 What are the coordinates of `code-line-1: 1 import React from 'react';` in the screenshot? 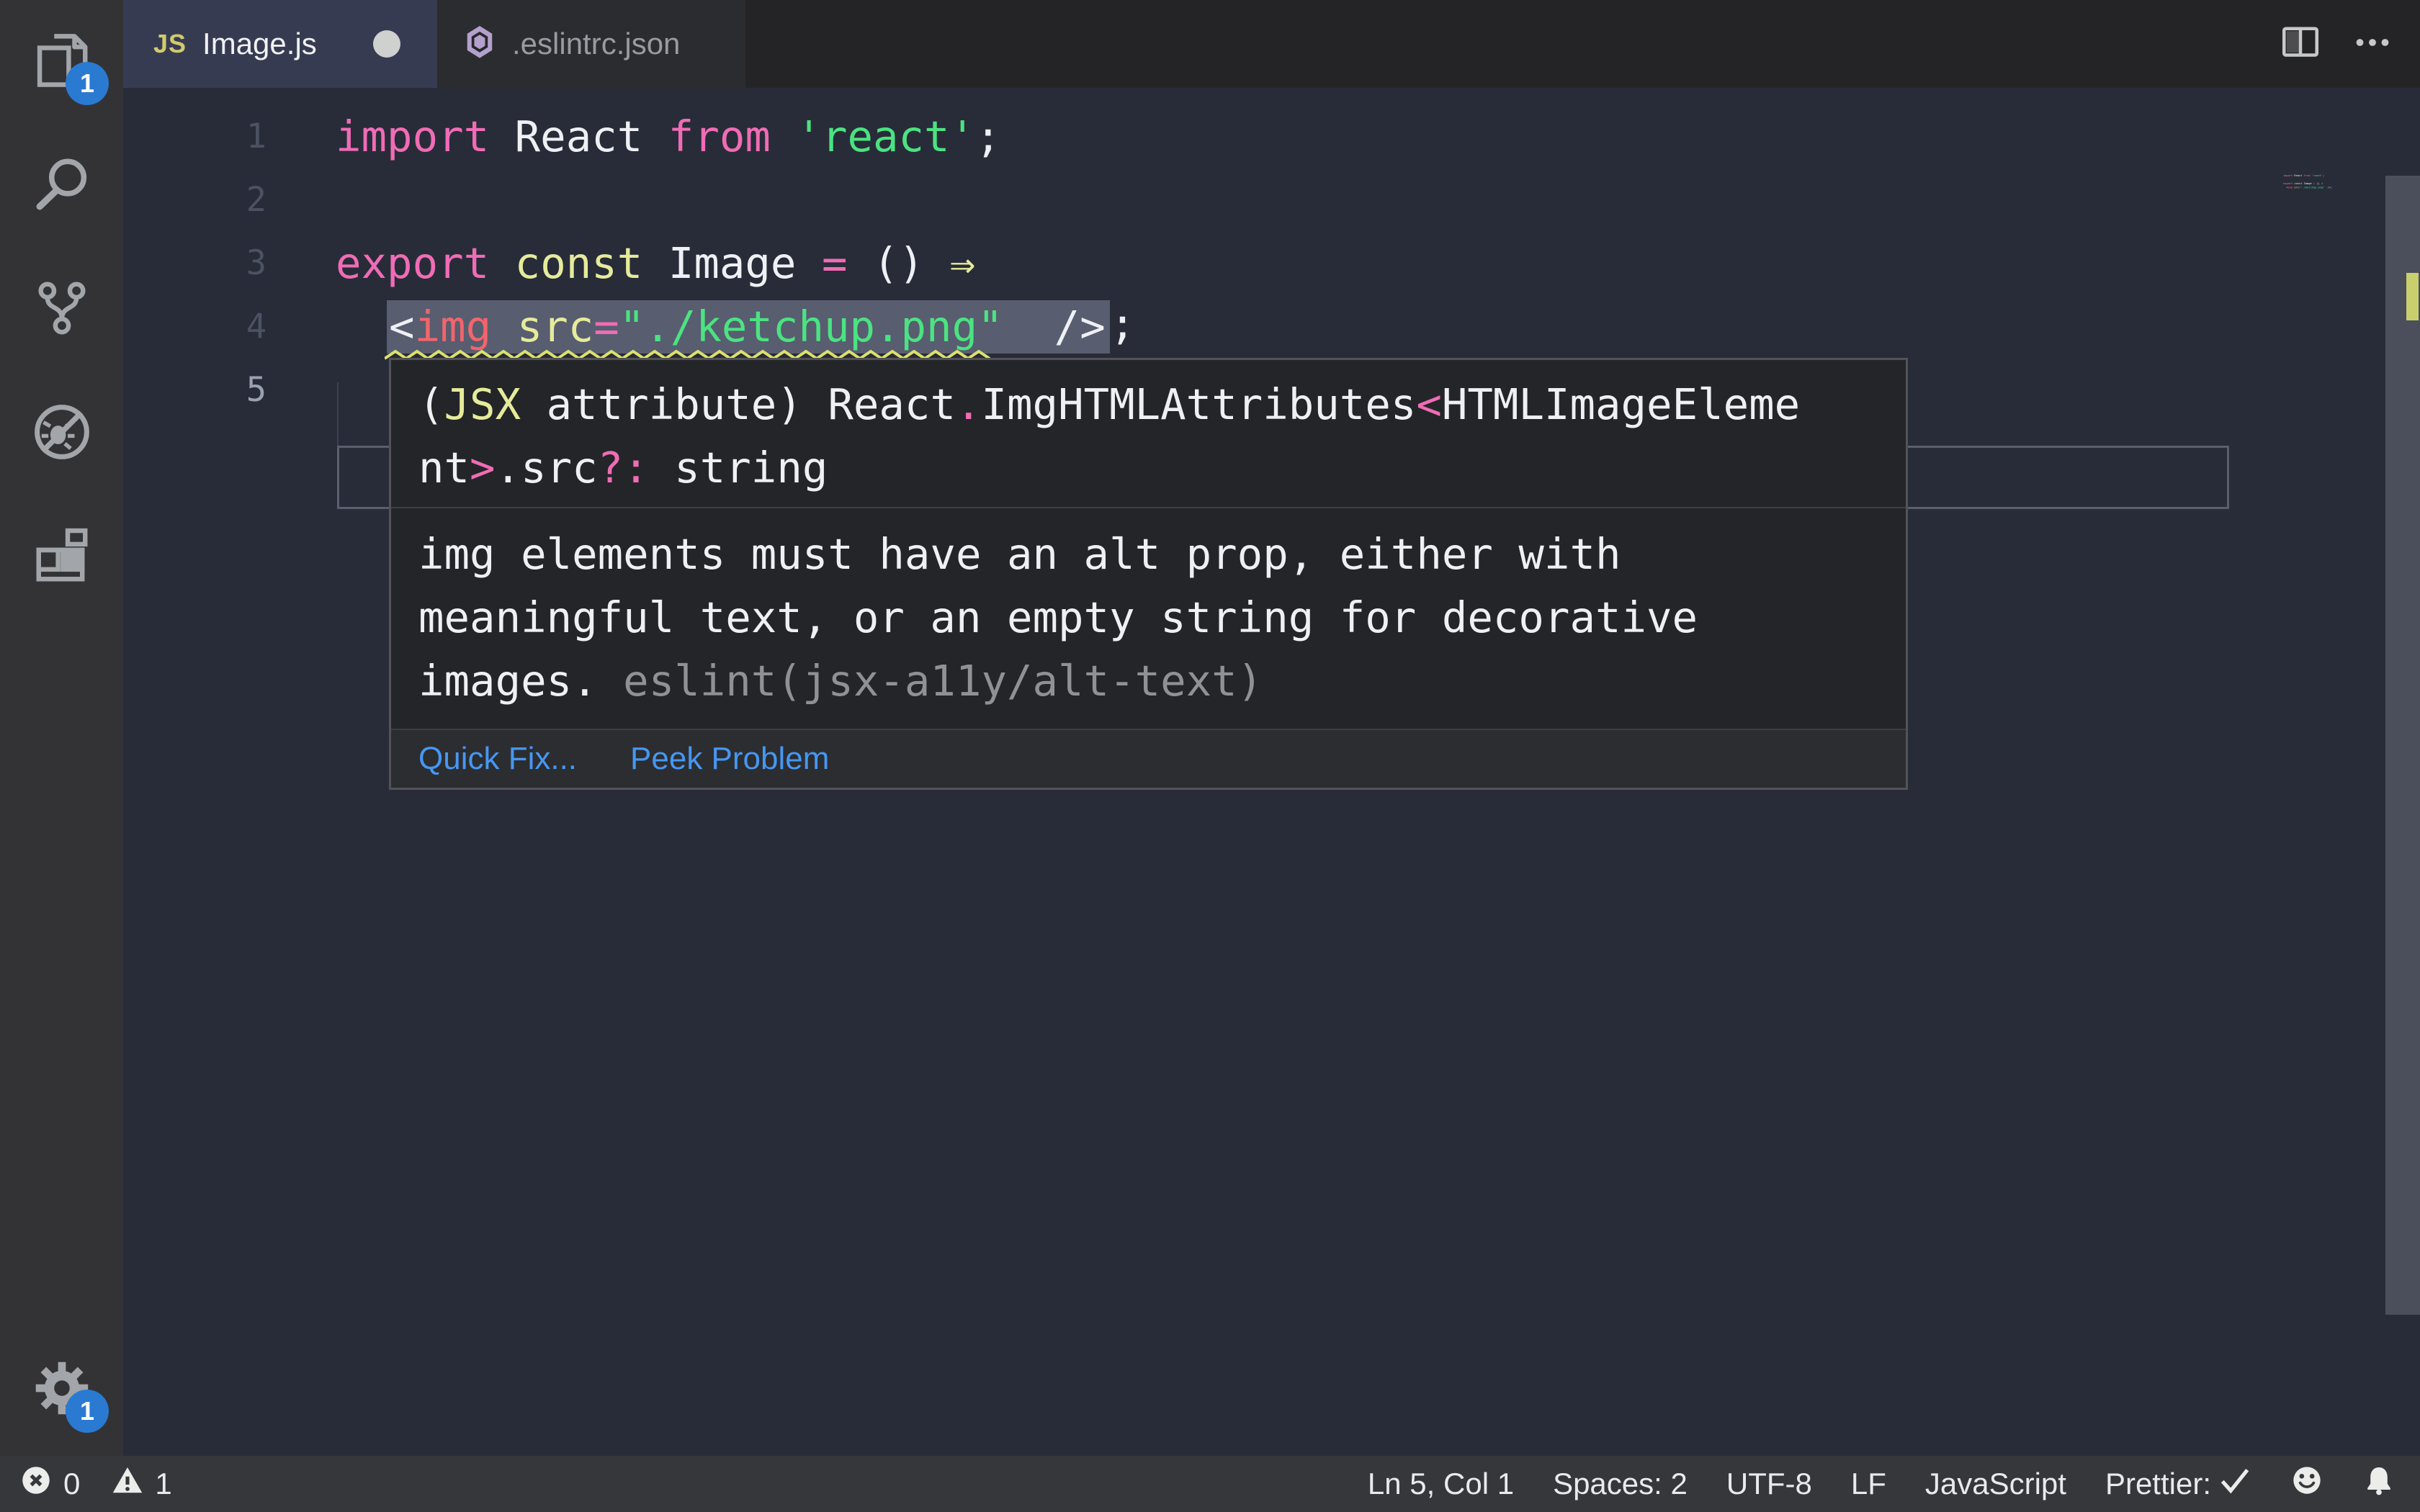 It's located at (1189, 136).